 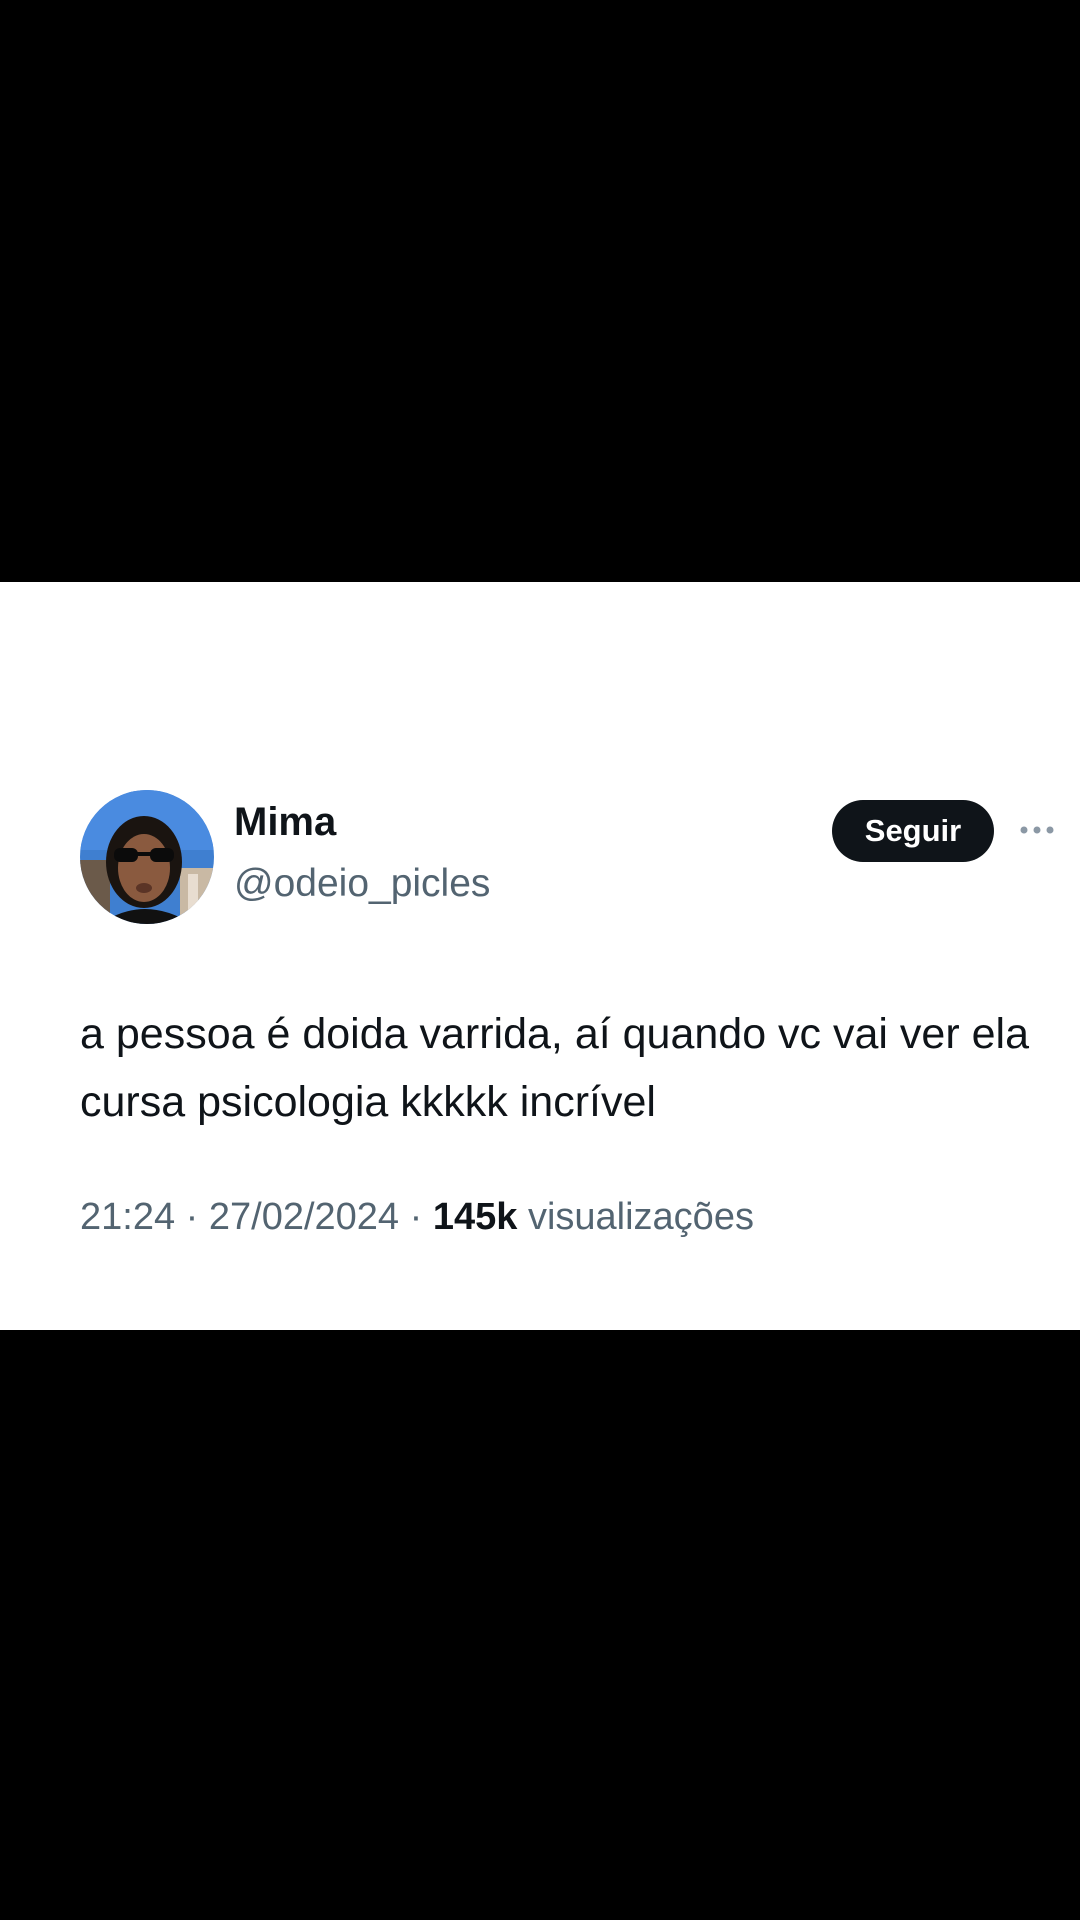 I want to click on tweet-meta: 21:24 · 27/02/2024 · 145k visualizações, so click(x=417, y=1217).